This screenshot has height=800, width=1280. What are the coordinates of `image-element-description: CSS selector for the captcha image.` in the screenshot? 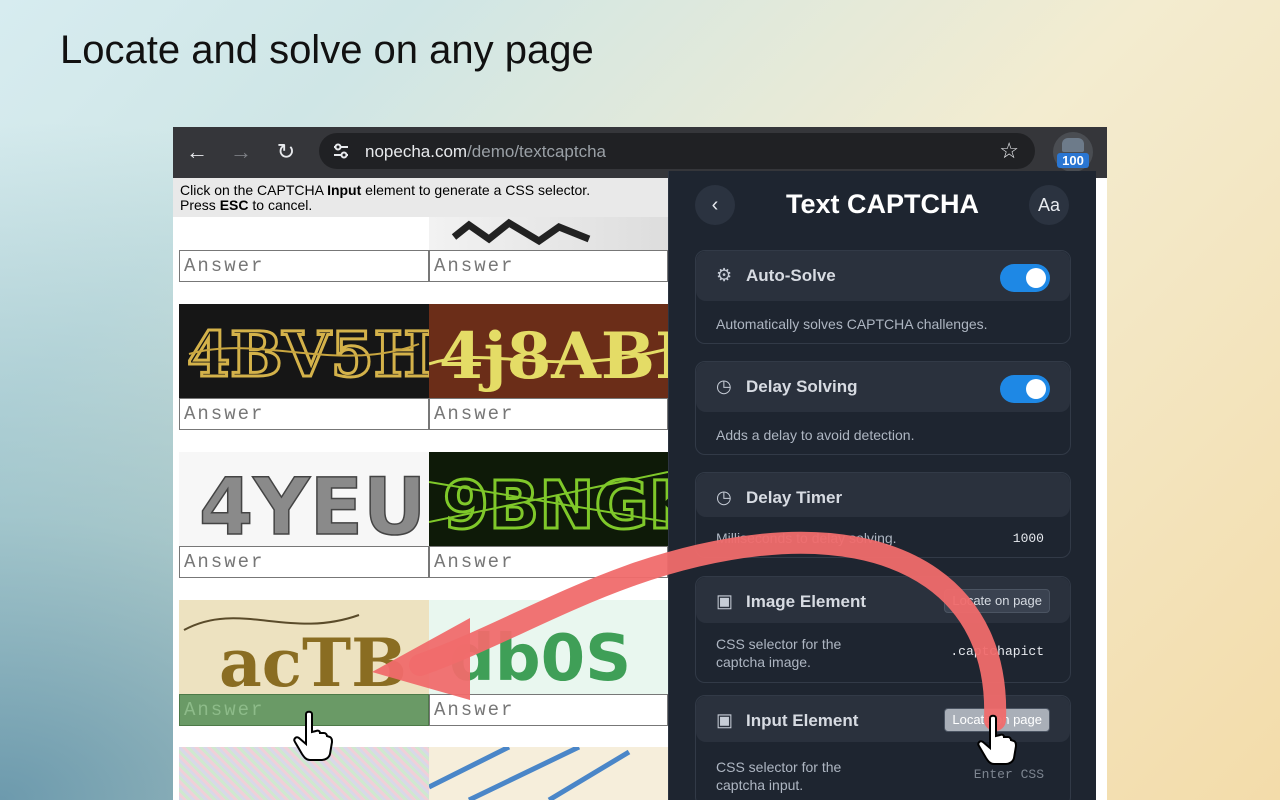 It's located at (778, 653).